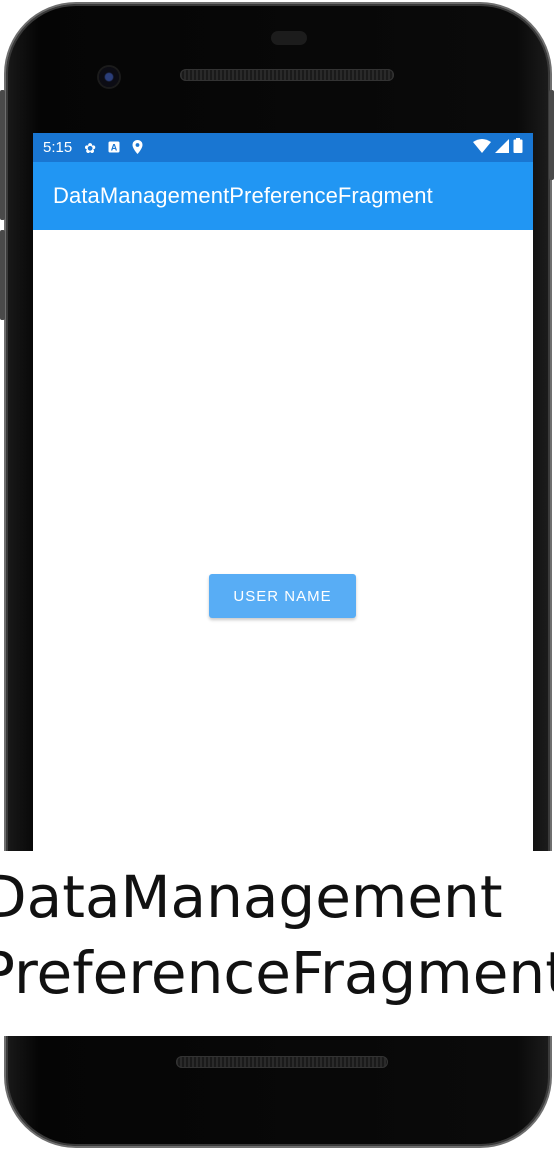 Image resolution: width=554 pixels, height=1149 pixels. What do you see at coordinates (283, 147) in the screenshot?
I see `status-bar: 5:15 ✿ A` at bounding box center [283, 147].